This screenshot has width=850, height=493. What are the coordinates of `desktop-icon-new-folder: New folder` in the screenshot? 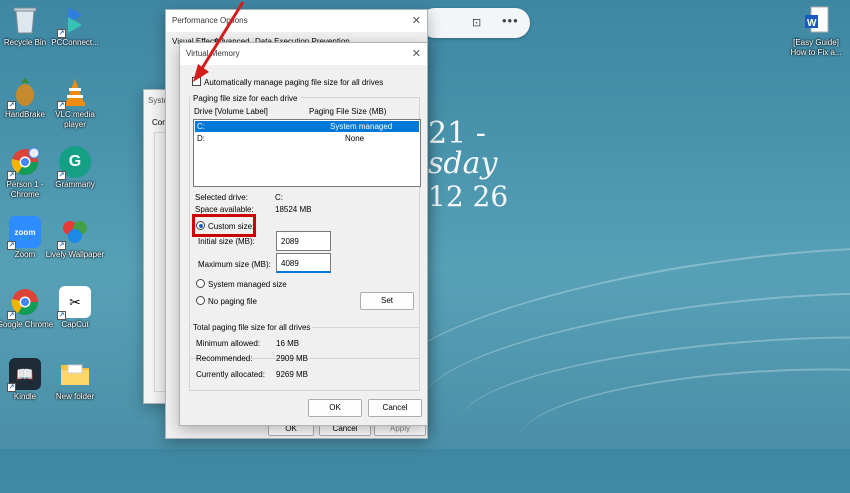 It's located at (75, 380).